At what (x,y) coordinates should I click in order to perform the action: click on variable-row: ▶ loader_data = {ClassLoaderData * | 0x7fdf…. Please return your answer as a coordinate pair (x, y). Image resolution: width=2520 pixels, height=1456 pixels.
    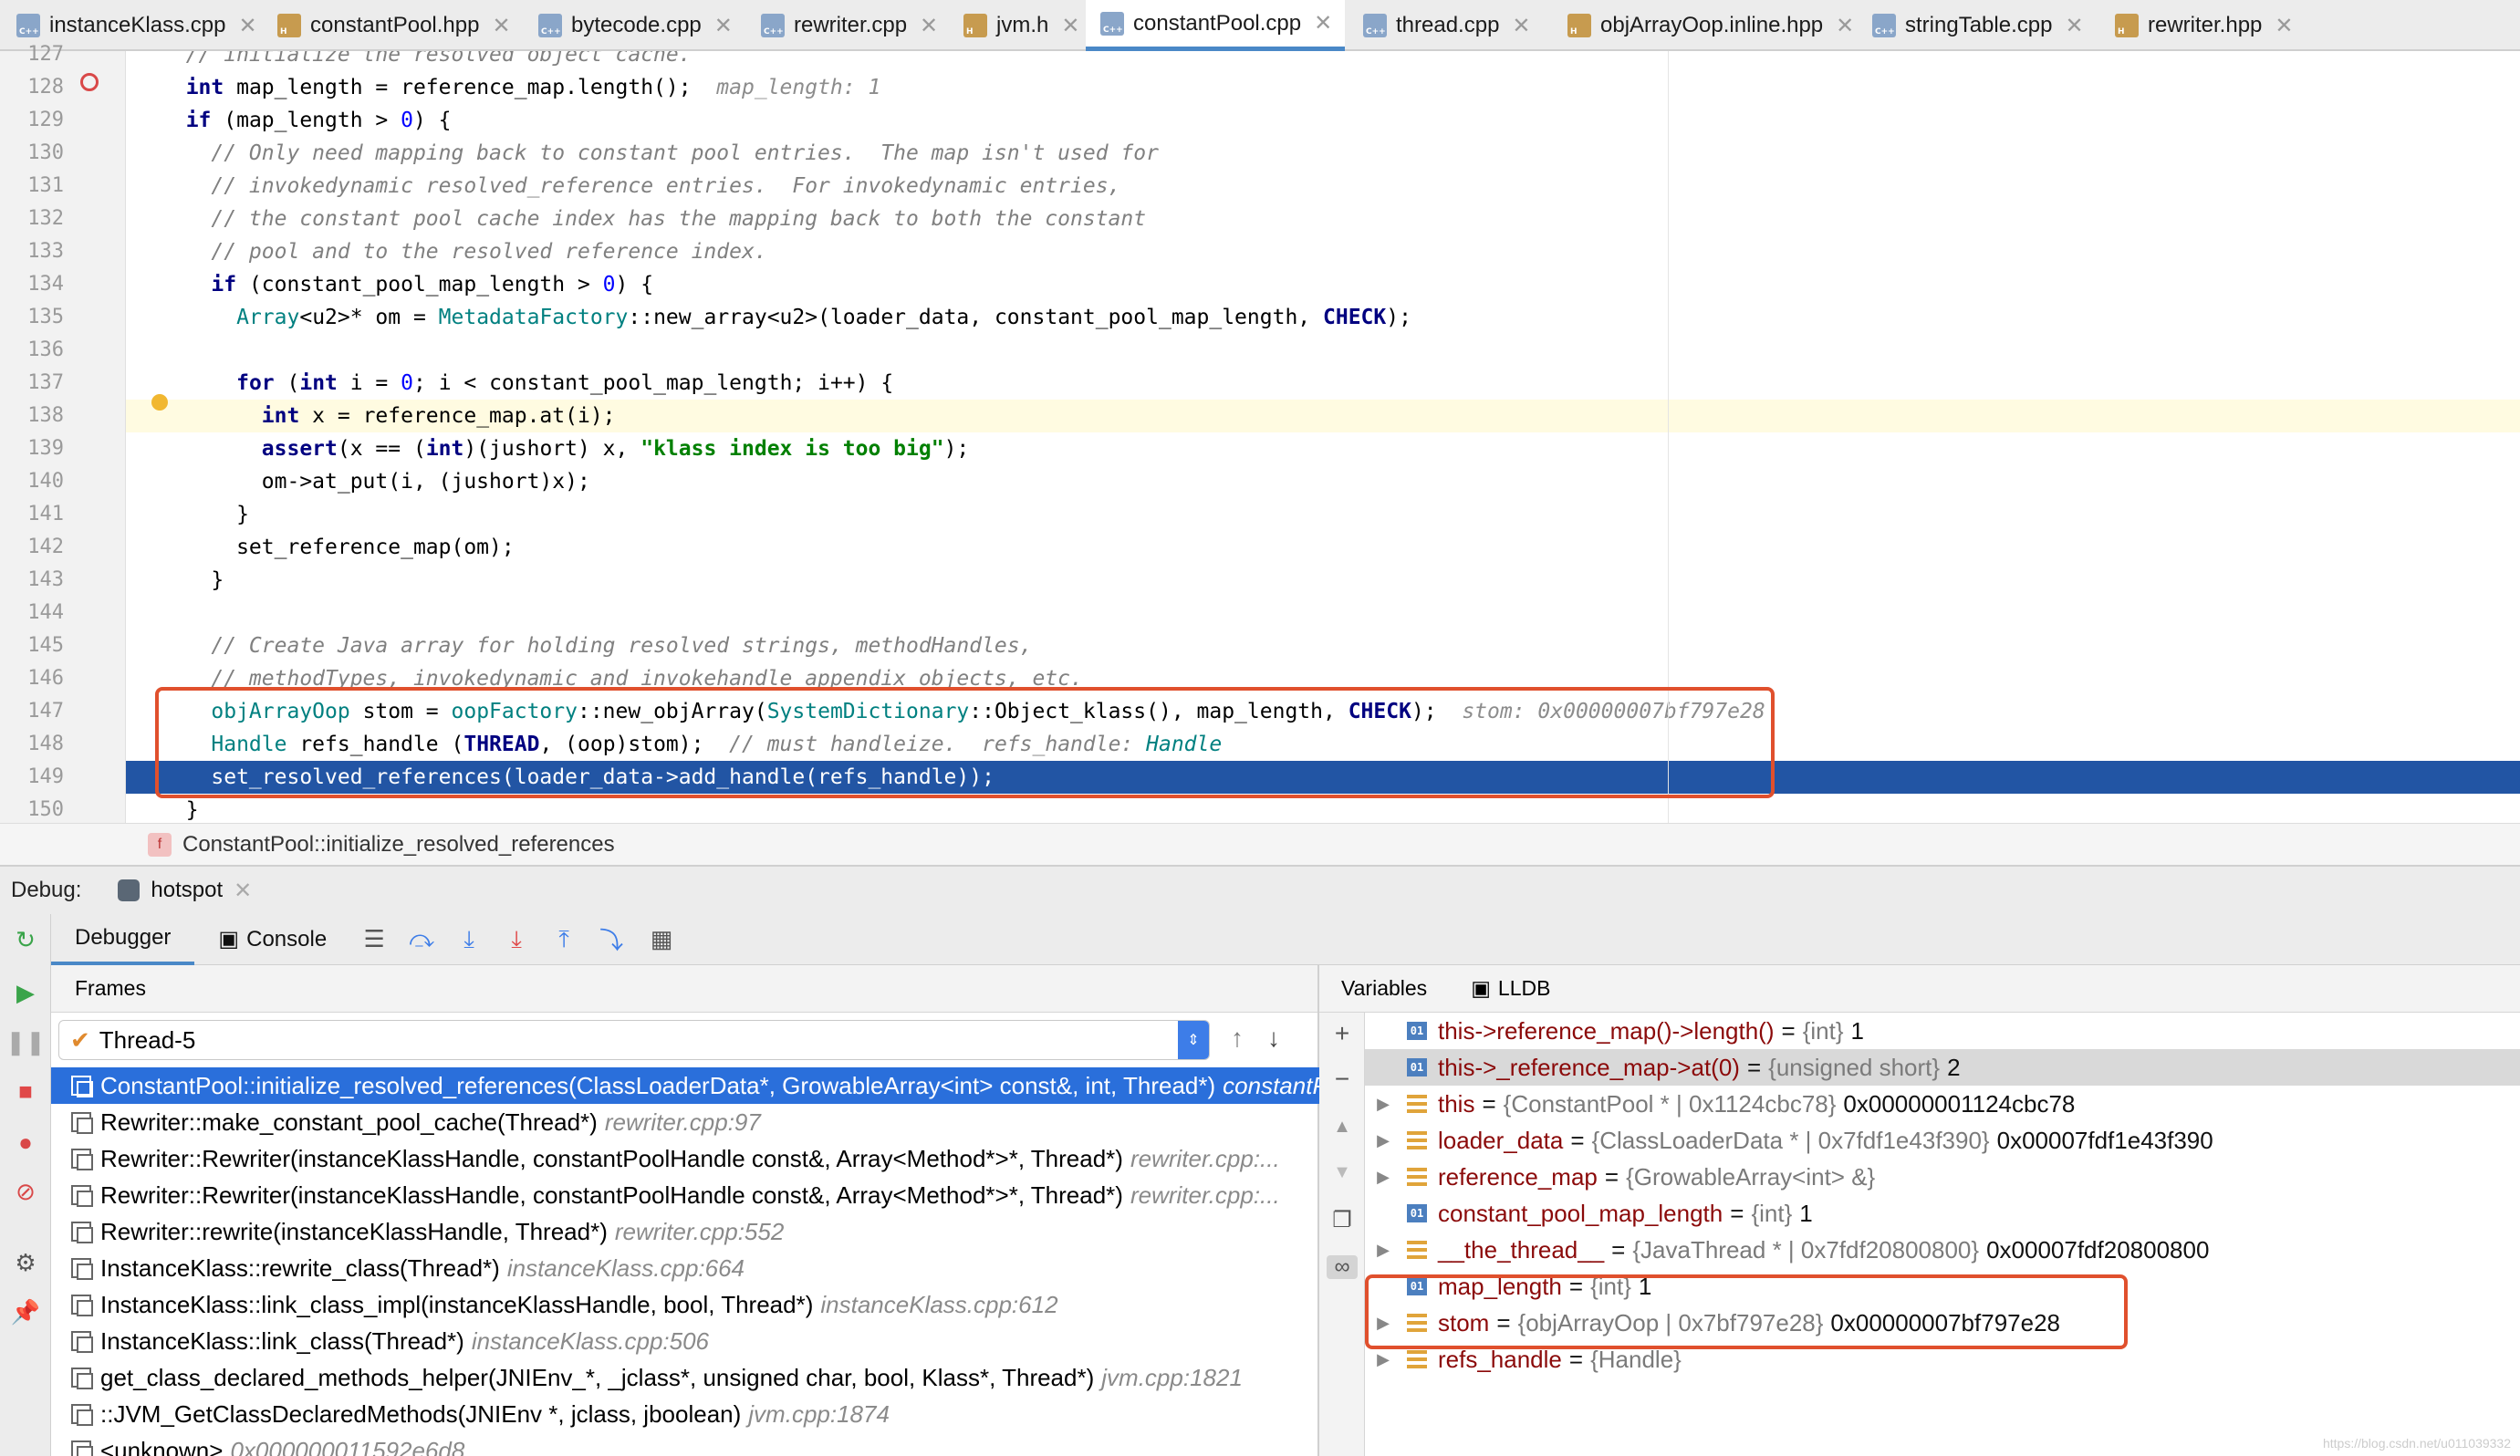
    Looking at the image, I should click on (1943, 1140).